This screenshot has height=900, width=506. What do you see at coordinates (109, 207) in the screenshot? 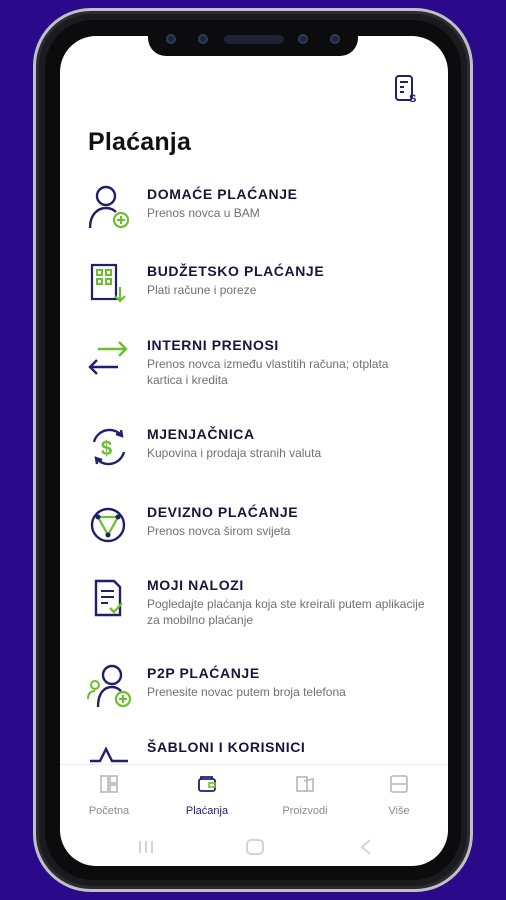
I see `person-add-icon` at bounding box center [109, 207].